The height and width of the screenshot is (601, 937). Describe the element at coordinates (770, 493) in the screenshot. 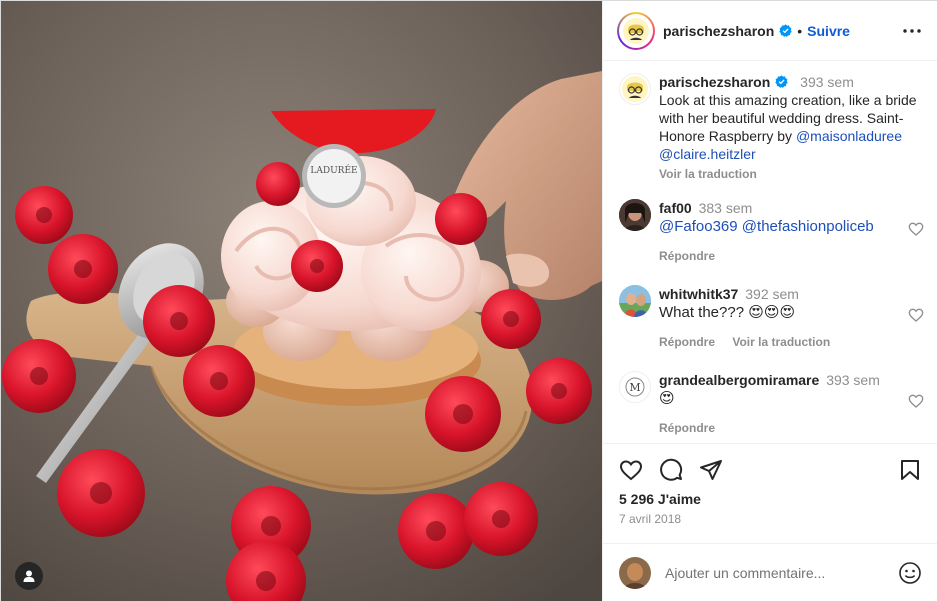

I see `post-actions: 5 296 J'aime 7 avril 2018` at that location.